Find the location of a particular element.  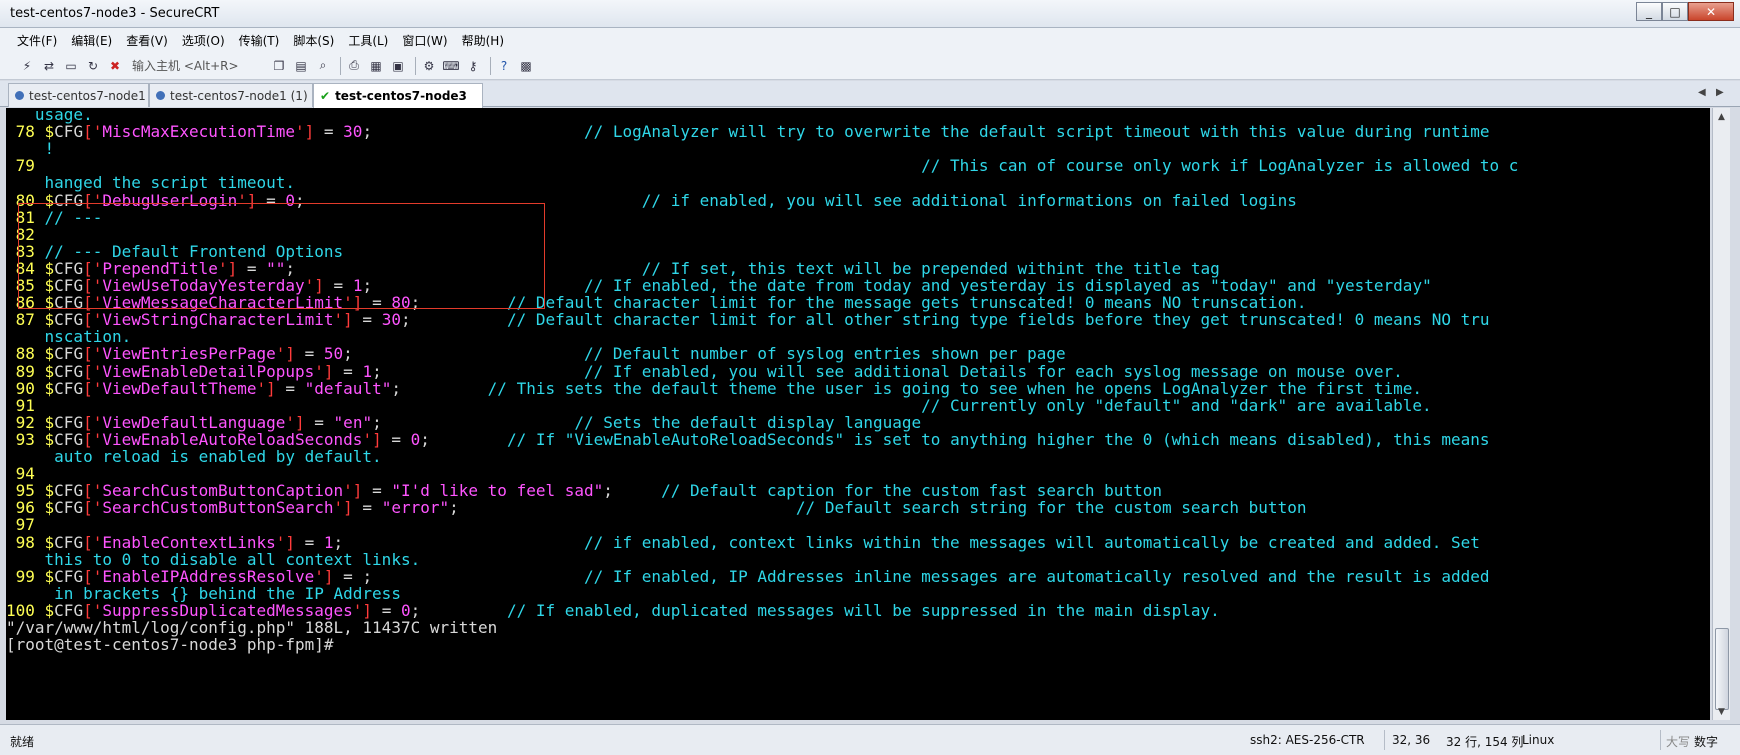

minimize-button: _ is located at coordinates (1649, 11).